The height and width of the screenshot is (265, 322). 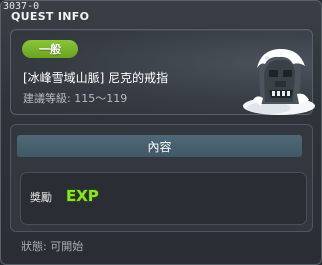 I want to click on window-title: QUEST INFO, so click(x=50, y=16).